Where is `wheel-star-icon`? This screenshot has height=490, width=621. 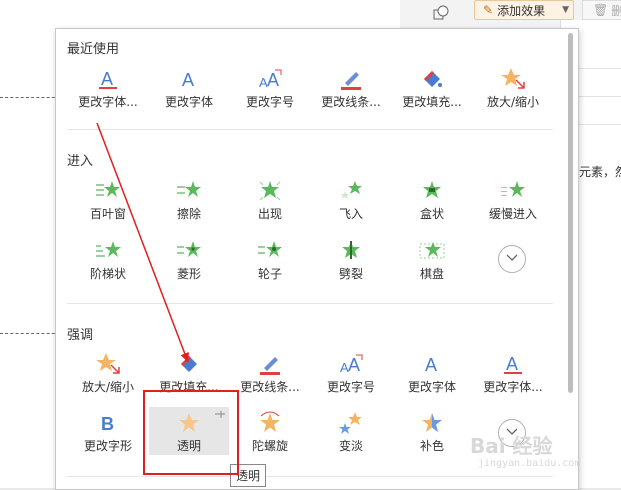 wheel-star-icon is located at coordinates (270, 251).